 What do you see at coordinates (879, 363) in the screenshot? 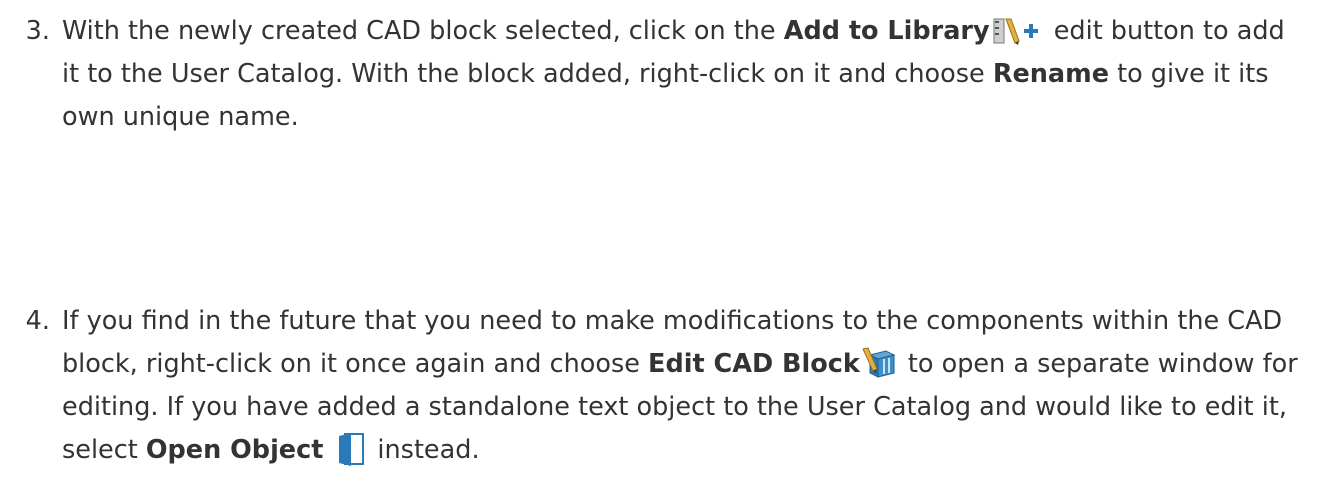
I see `edit-cad-block-icon` at bounding box center [879, 363].